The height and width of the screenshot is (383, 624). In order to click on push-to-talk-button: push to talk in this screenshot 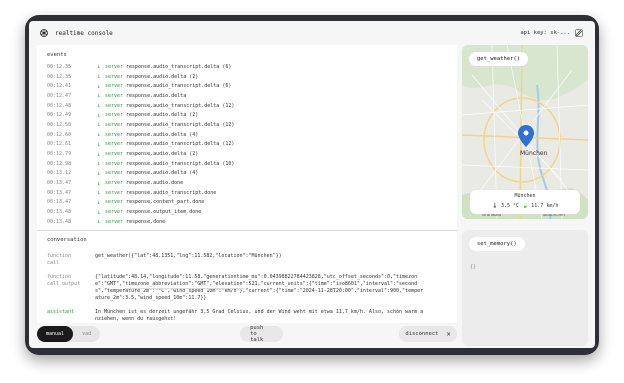, I will do `click(261, 334)`.